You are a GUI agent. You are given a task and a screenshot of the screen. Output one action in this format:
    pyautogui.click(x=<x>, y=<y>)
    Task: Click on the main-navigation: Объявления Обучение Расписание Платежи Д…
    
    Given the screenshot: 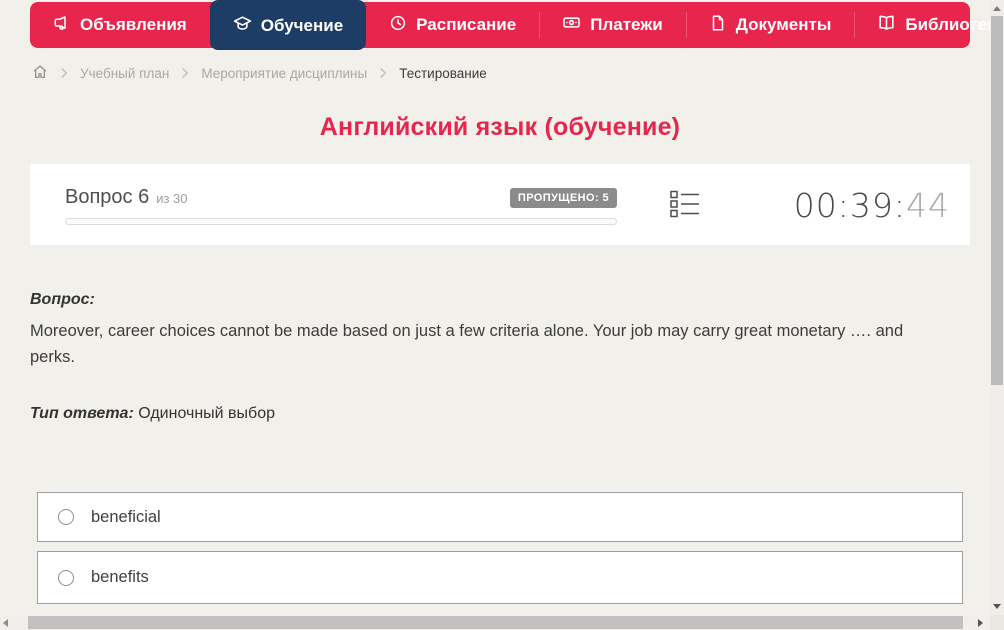 What is the action you would take?
    pyautogui.click(x=517, y=25)
    